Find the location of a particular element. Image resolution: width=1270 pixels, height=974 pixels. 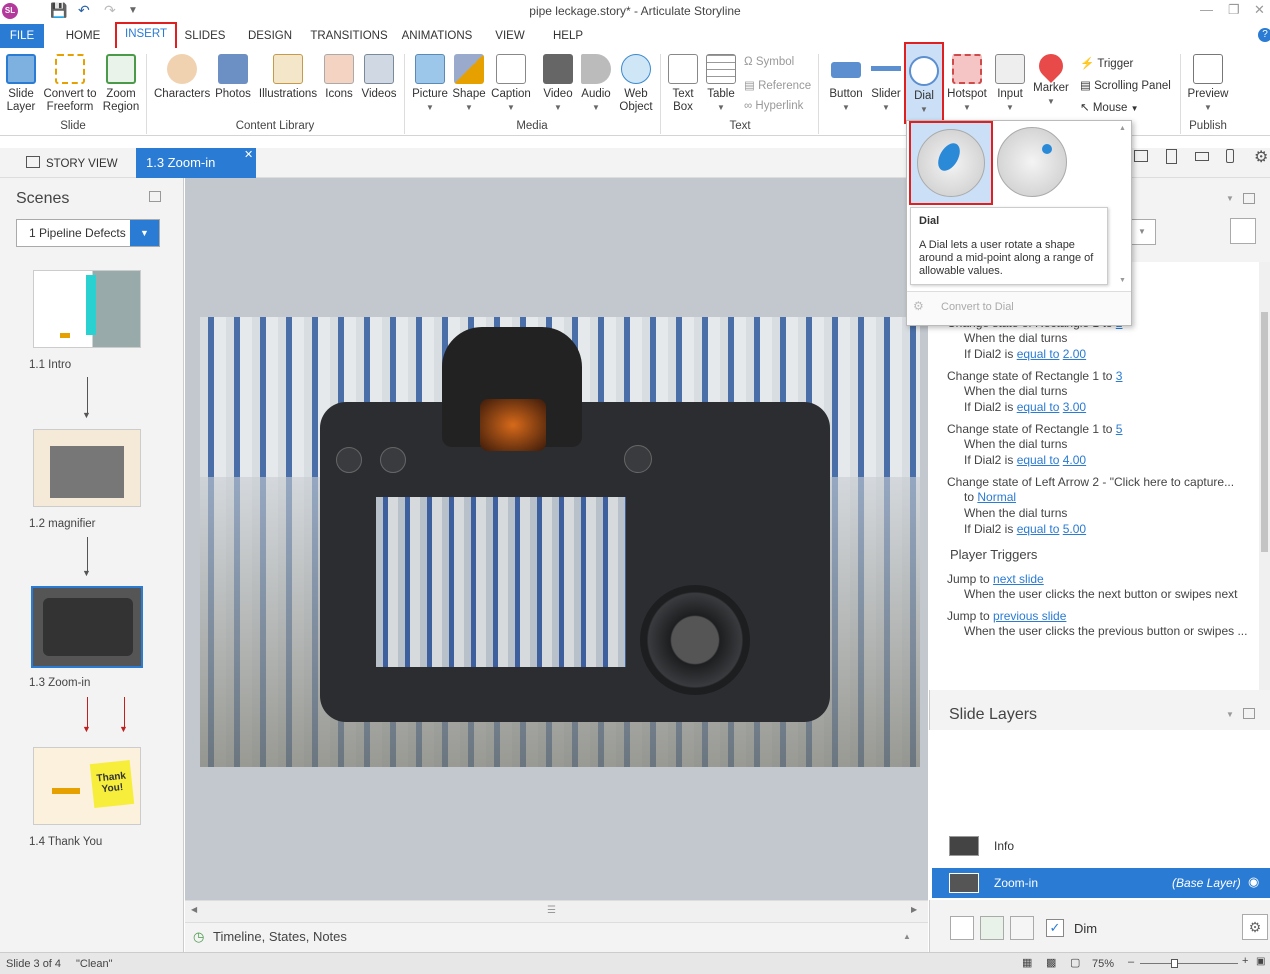

value-link: 5.00 is located at coordinates (1074, 529).